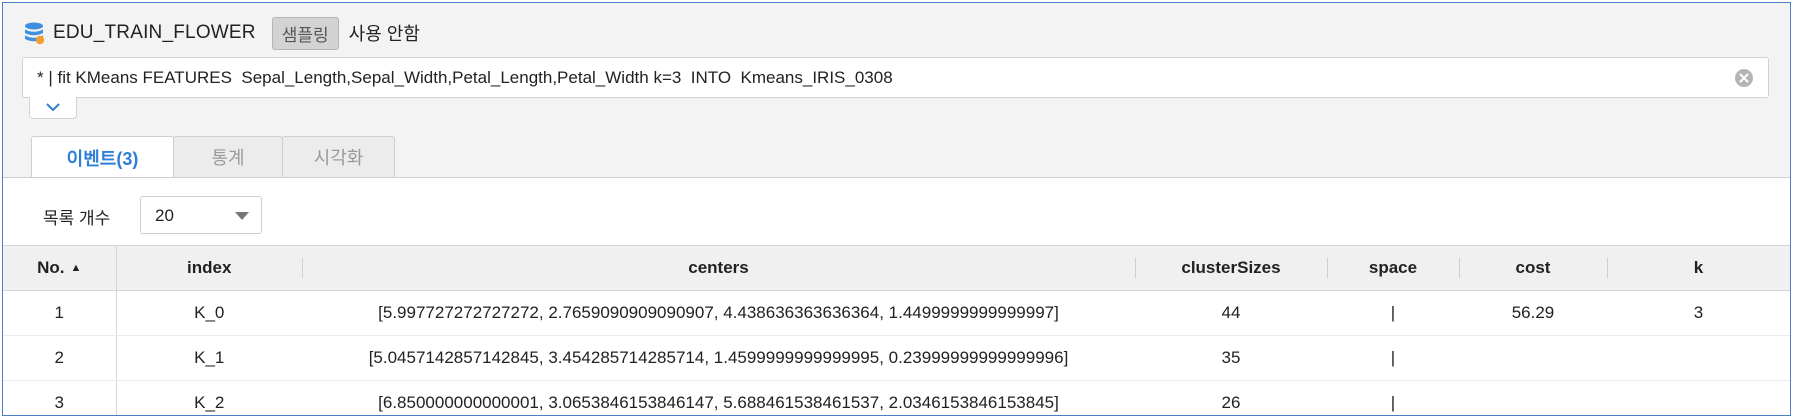 The width and height of the screenshot is (1795, 420). I want to click on dropdown-caret-icon, so click(242, 216).